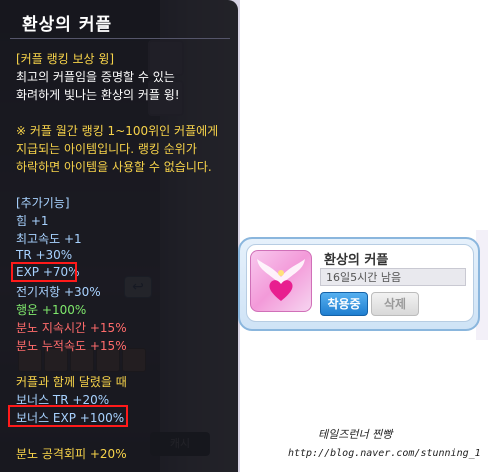  What do you see at coordinates (393, 277) in the screenshot?
I see `item-time-remaining: 16일5시간 남음` at bounding box center [393, 277].